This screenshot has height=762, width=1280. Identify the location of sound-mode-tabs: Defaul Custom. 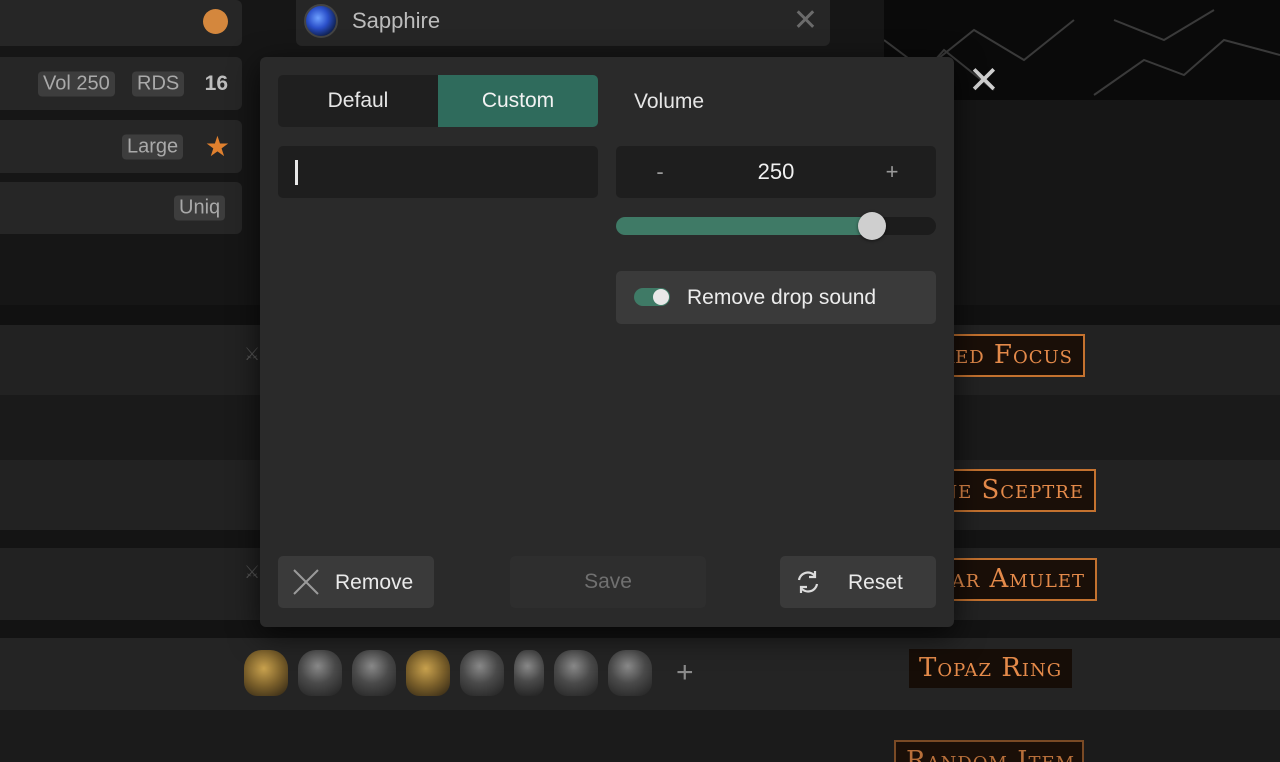
(438, 101).